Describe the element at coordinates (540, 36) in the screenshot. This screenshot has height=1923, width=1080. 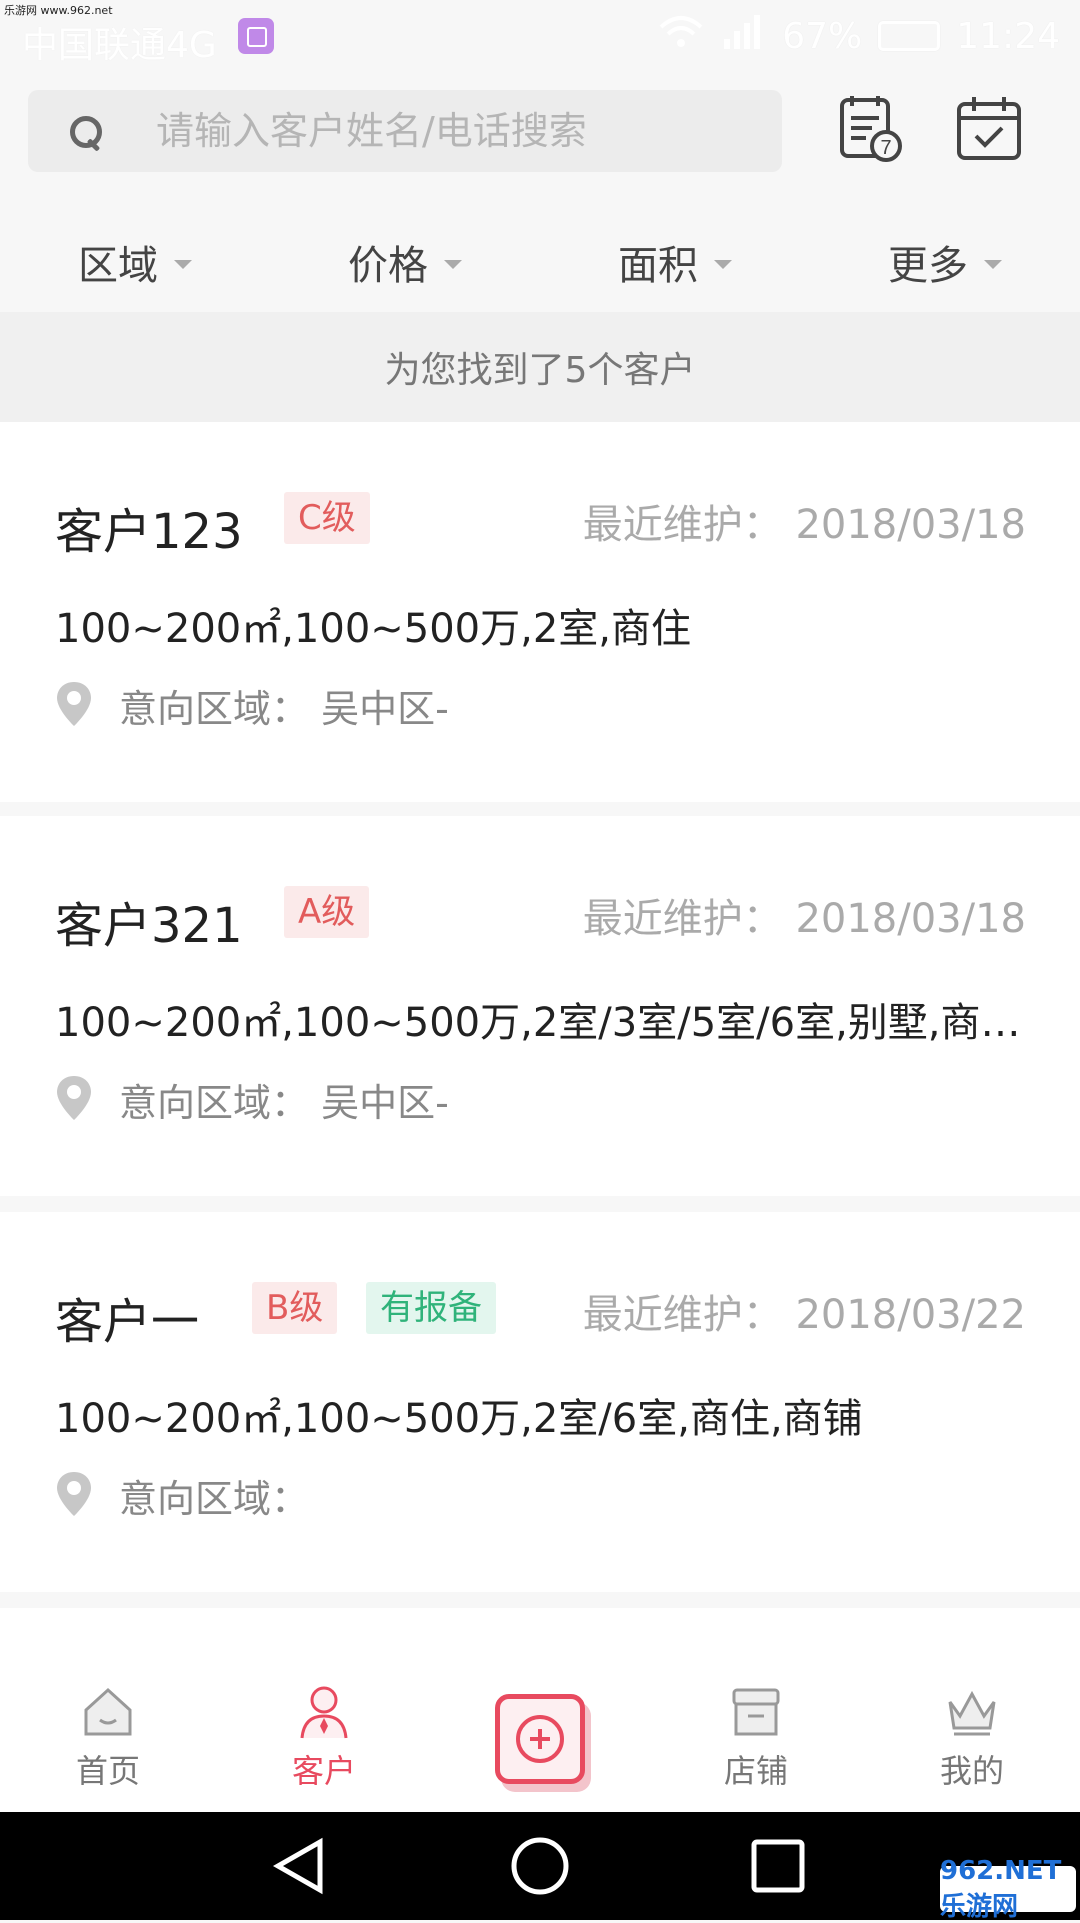
I see `status-bar: 乐游网 www.962.net 中国联通4G 67% 11:24` at that location.